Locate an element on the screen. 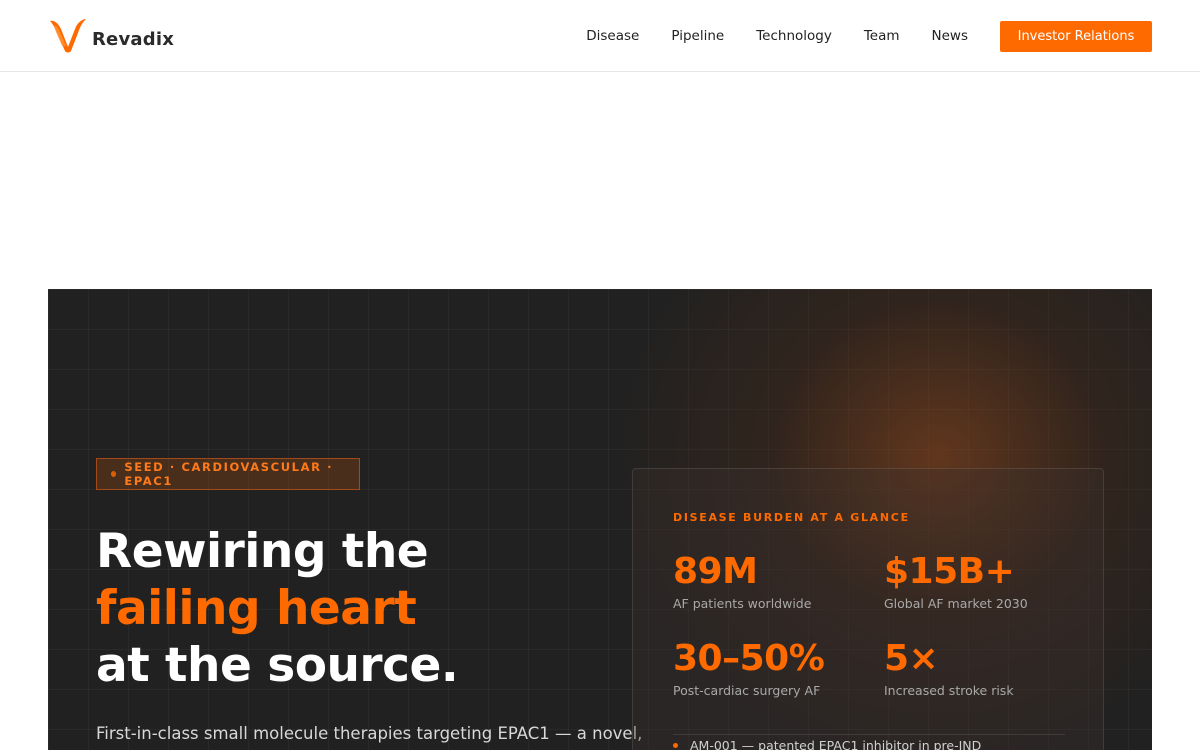 The image size is (1200, 750). flame-v-logo-icon is located at coordinates (68, 36).